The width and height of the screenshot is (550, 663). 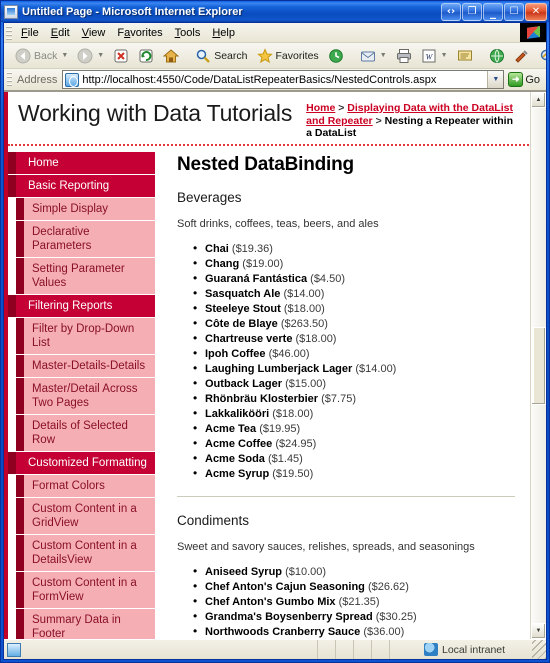 I want to click on list-item: Chartreuse verte ($18.00), so click(x=346, y=339).